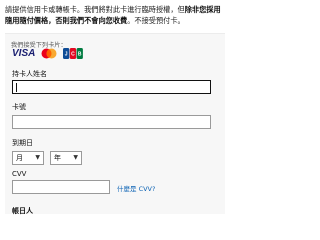  I want to click on card-number-label: 卡號, so click(19, 107).